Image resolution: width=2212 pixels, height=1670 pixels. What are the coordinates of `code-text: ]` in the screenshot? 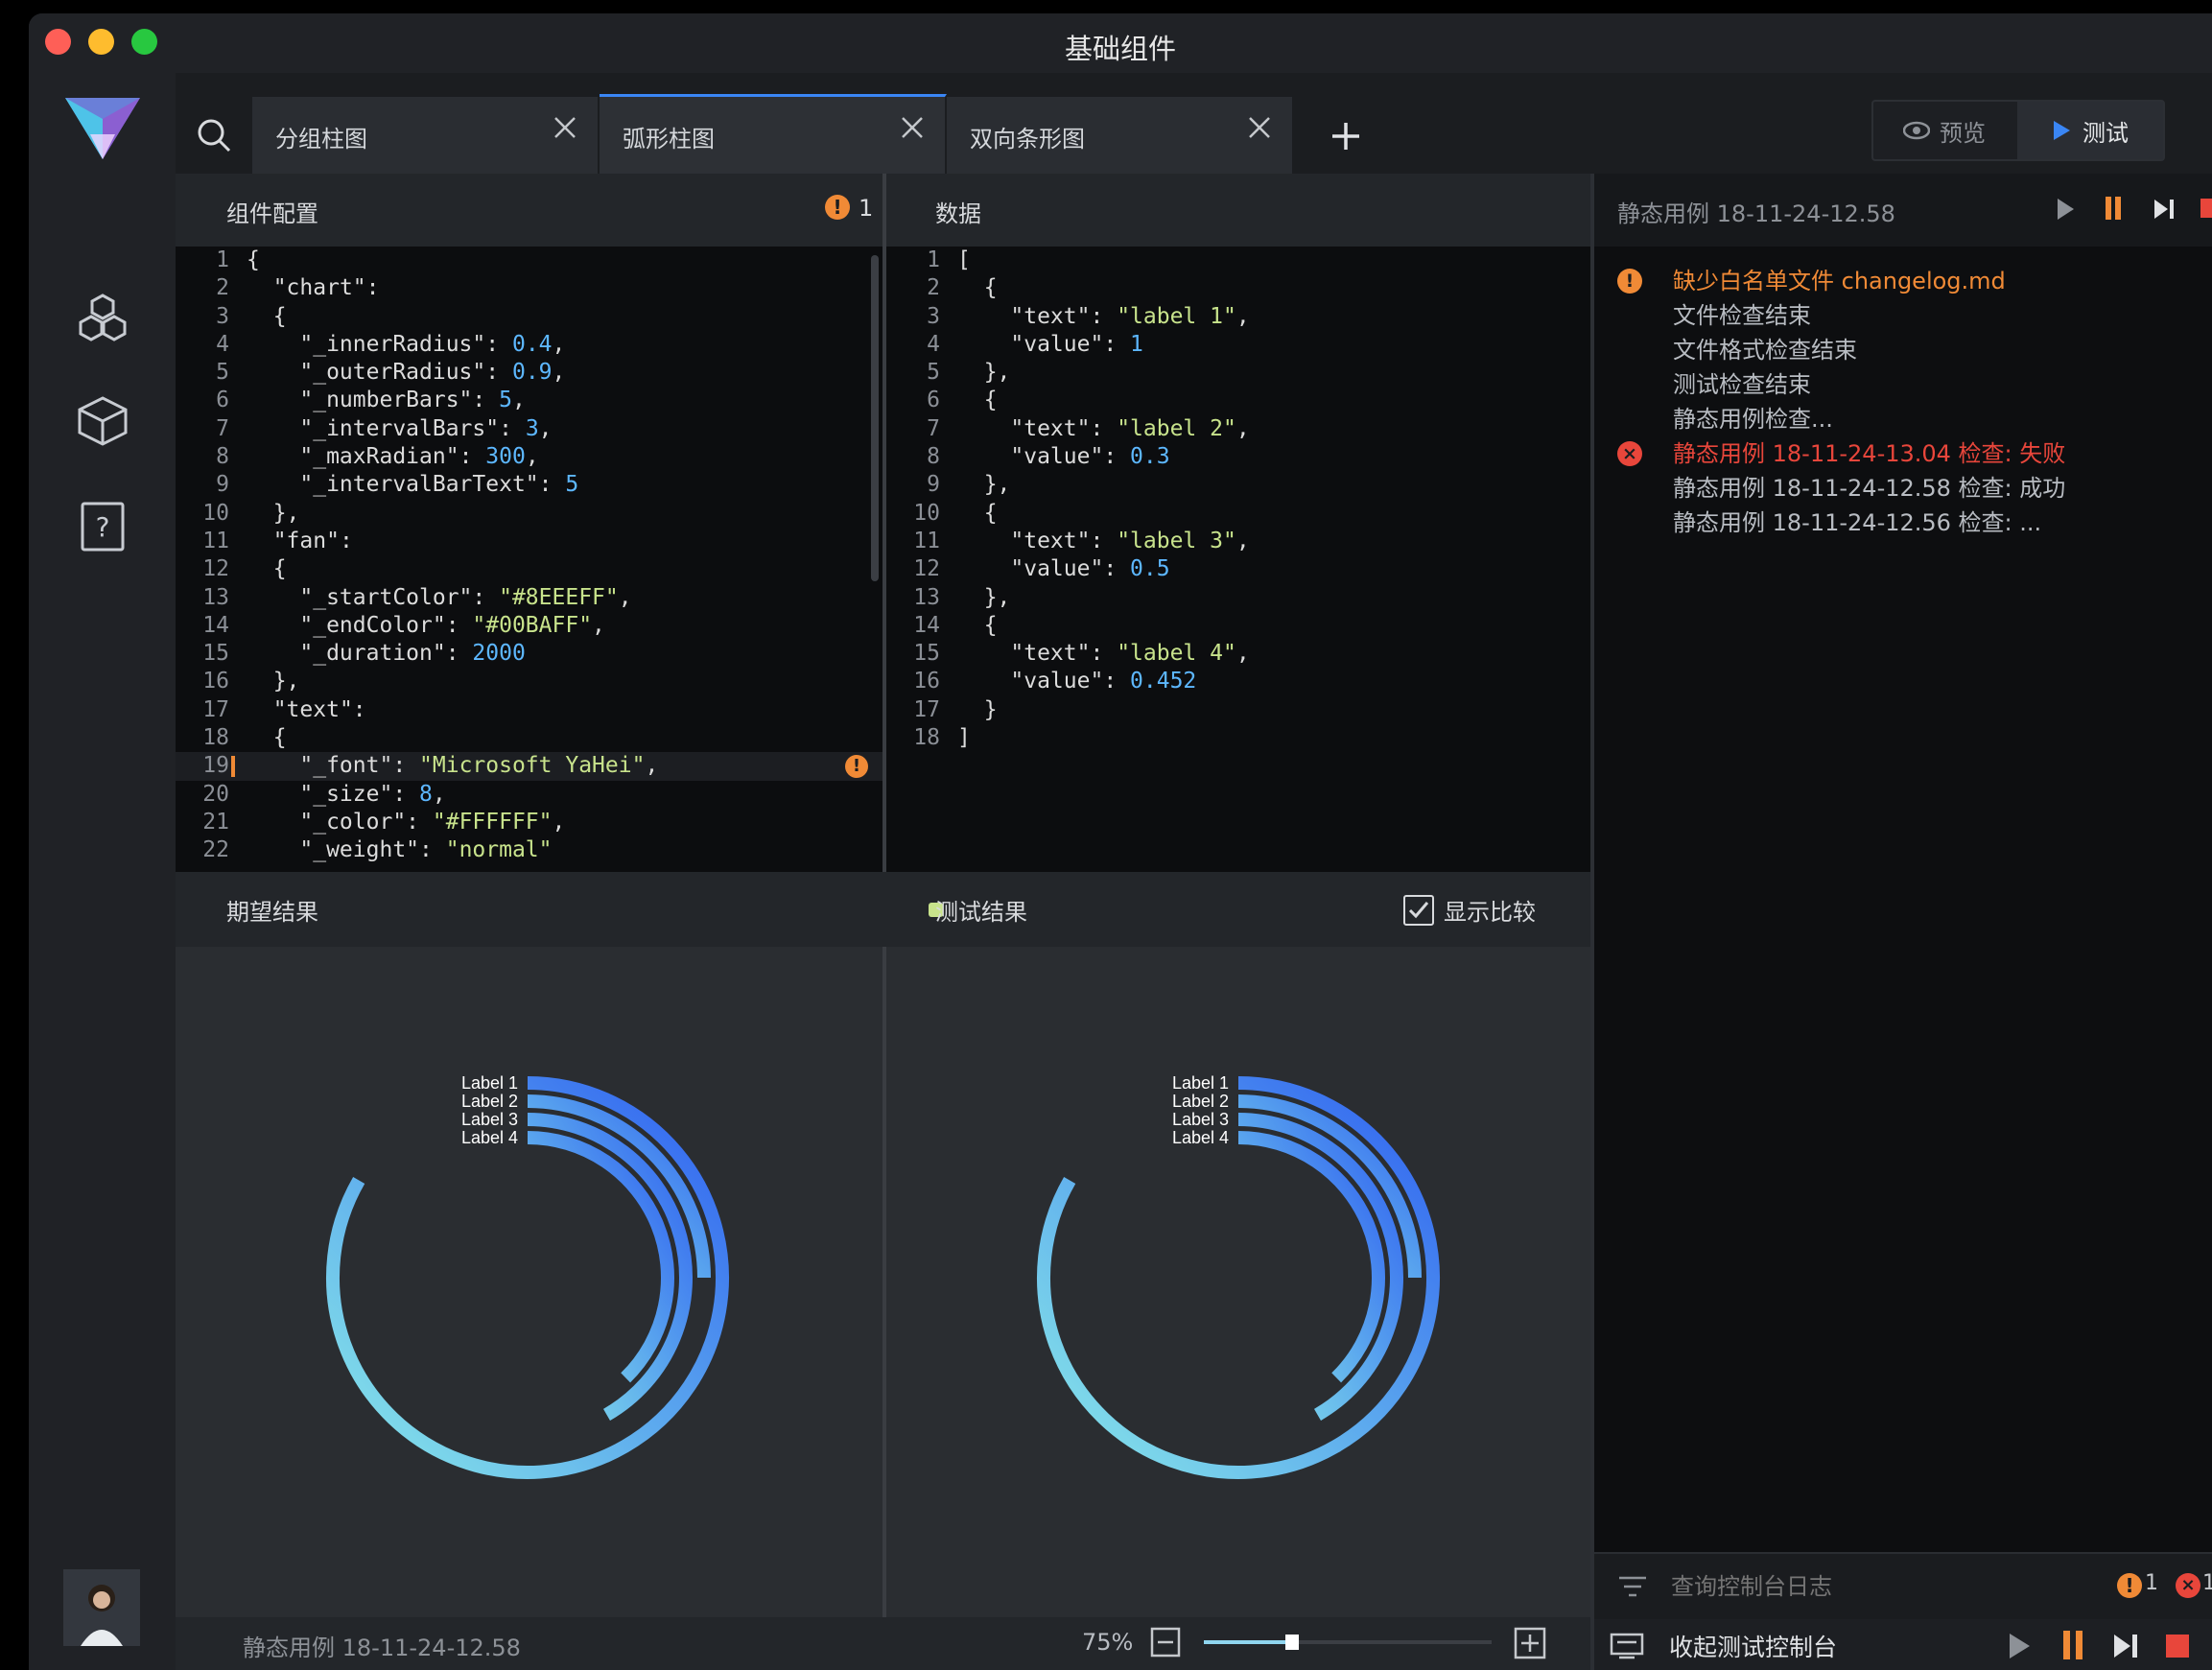 It's located at (964, 738).